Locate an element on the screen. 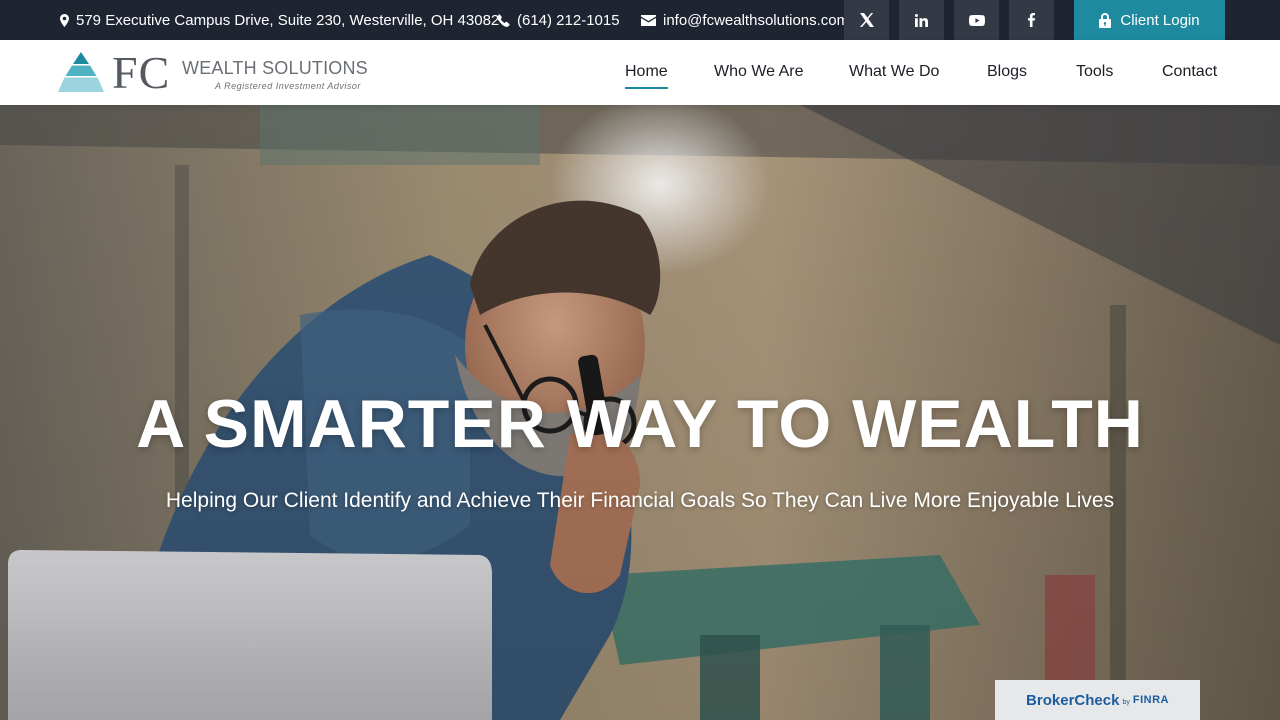 Image resolution: width=1280 pixels, height=720 pixels. nav-item-blogs: Blogs is located at coordinates (1007, 72).